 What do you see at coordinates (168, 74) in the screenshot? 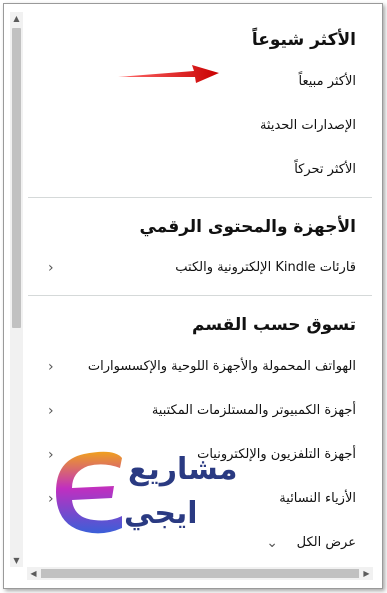
I see `red-arrow-icon` at bounding box center [168, 74].